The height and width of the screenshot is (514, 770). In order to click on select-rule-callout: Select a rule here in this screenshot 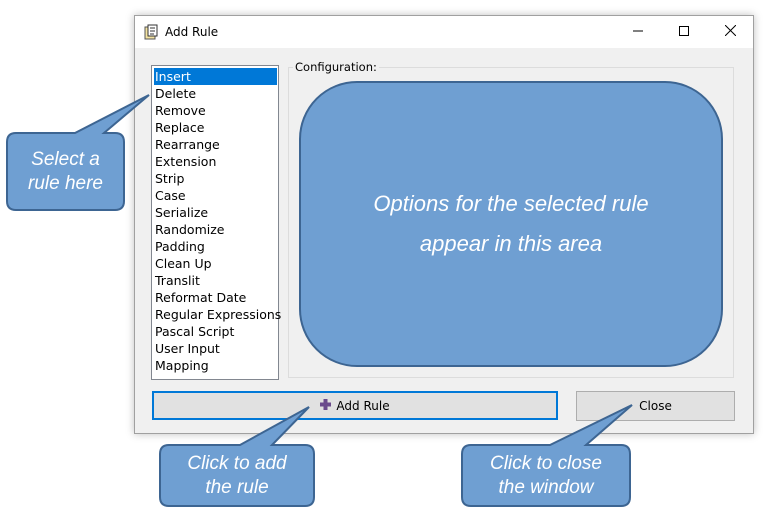, I will do `click(65, 171)`.